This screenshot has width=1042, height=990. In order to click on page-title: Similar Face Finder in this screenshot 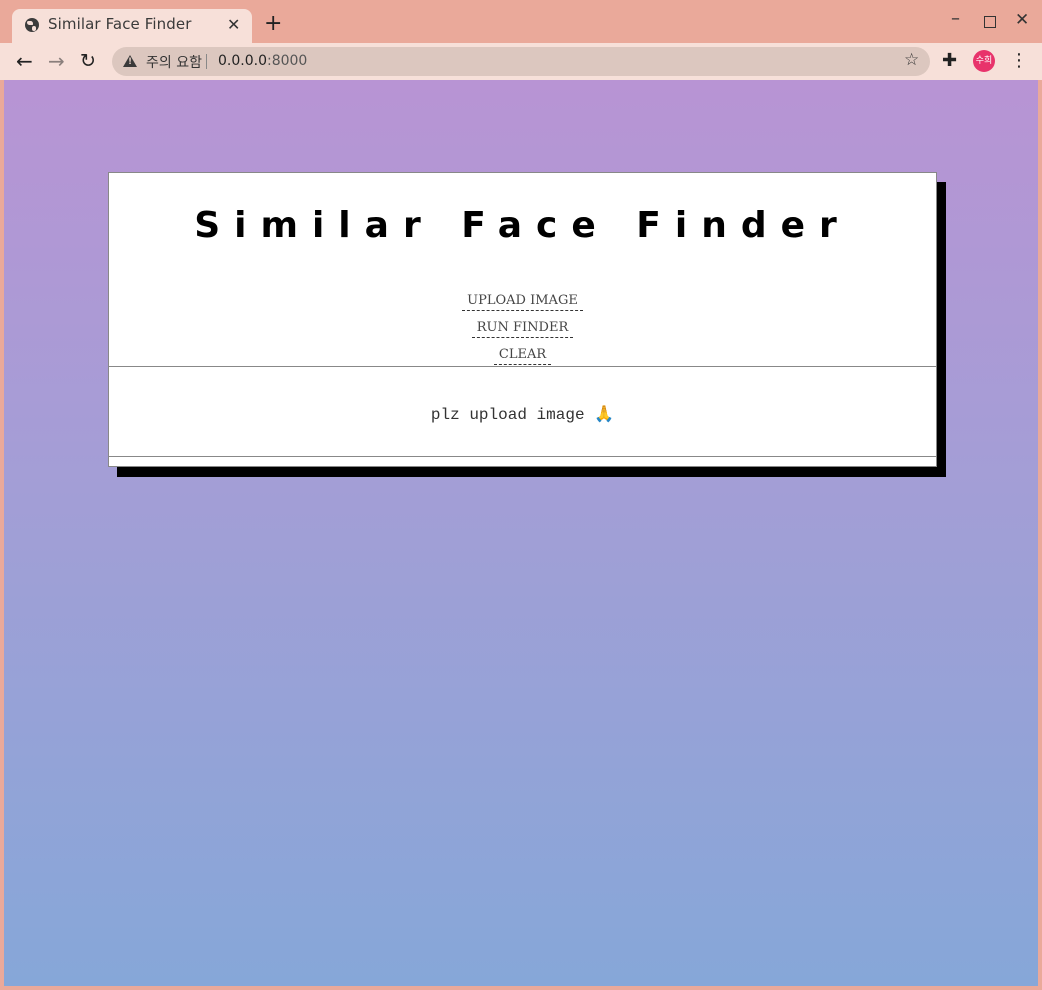, I will do `click(522, 225)`.